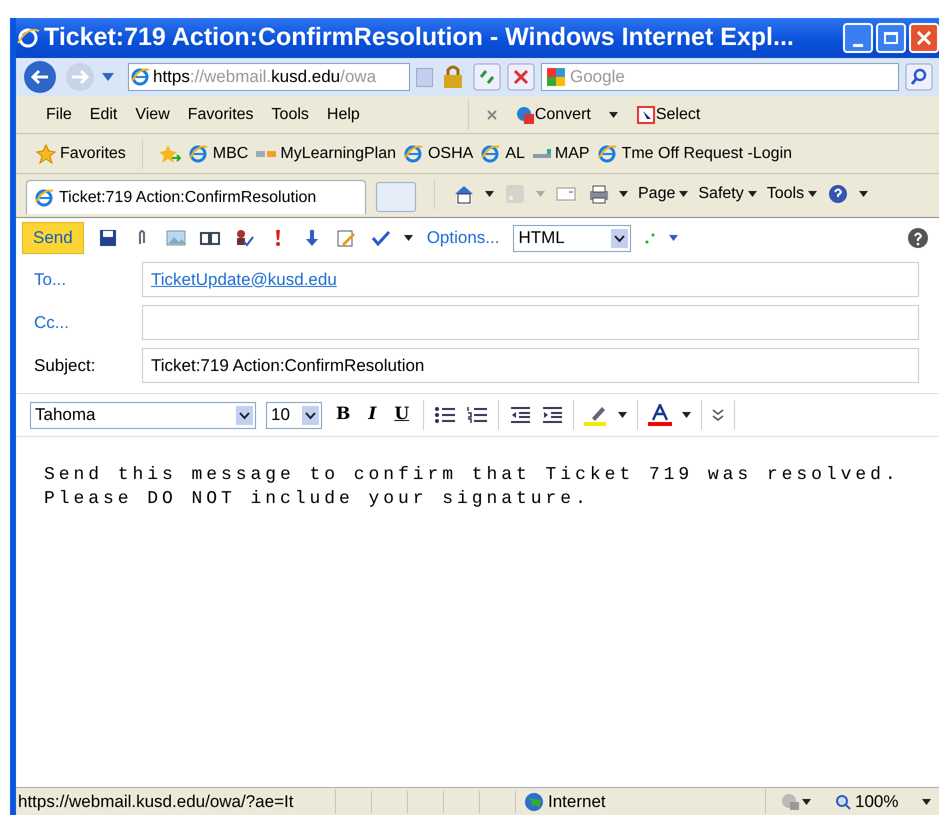 This screenshot has width=939, height=815. Describe the element at coordinates (866, 801) in the screenshot. I see `zoom-button: 100%` at that location.